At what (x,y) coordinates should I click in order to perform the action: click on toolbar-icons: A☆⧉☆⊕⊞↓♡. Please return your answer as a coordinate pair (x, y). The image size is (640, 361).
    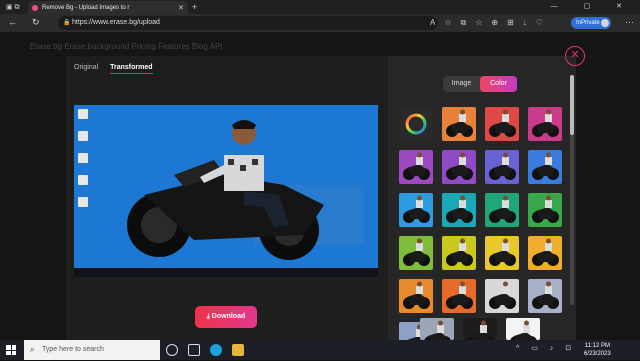
    Looking at the image, I should click on (491, 23).